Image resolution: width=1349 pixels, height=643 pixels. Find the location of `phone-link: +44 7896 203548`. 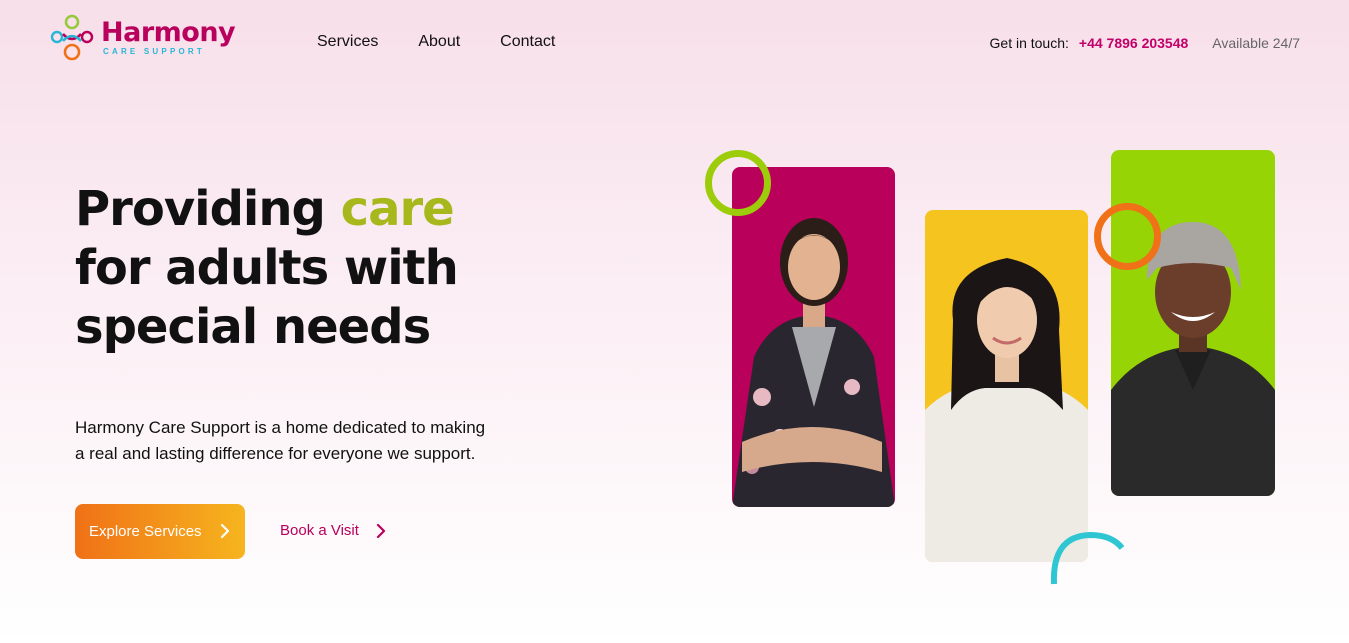

phone-link: +44 7896 203548 is located at coordinates (1133, 43).